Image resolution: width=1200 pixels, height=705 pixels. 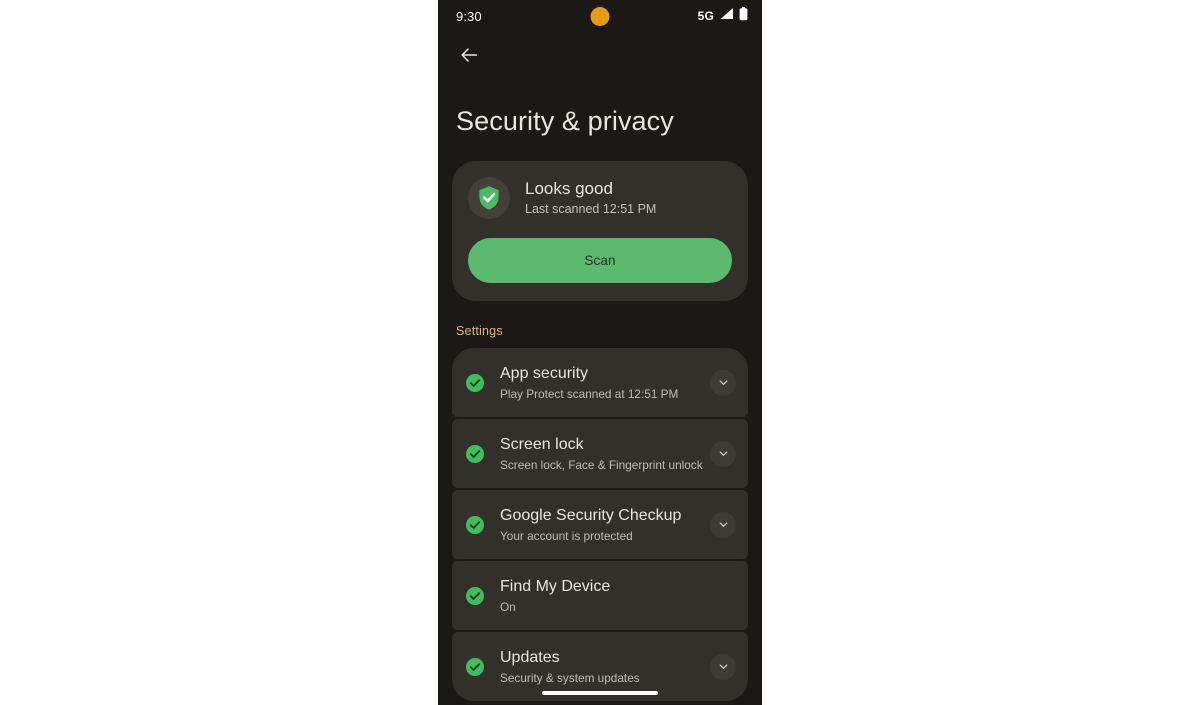 What do you see at coordinates (469, 16) in the screenshot?
I see `status-bar-clock: 9:30` at bounding box center [469, 16].